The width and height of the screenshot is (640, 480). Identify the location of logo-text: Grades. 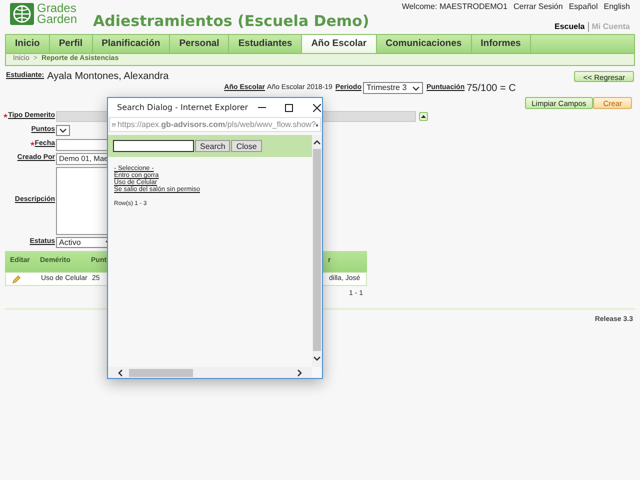
(57, 8).